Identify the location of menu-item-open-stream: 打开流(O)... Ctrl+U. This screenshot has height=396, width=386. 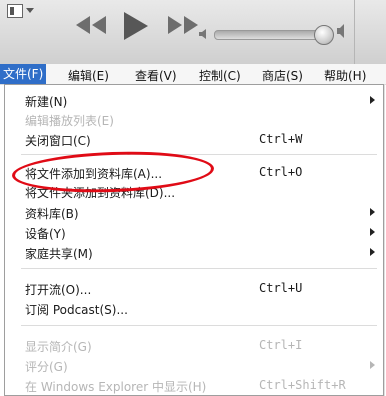
(194, 288).